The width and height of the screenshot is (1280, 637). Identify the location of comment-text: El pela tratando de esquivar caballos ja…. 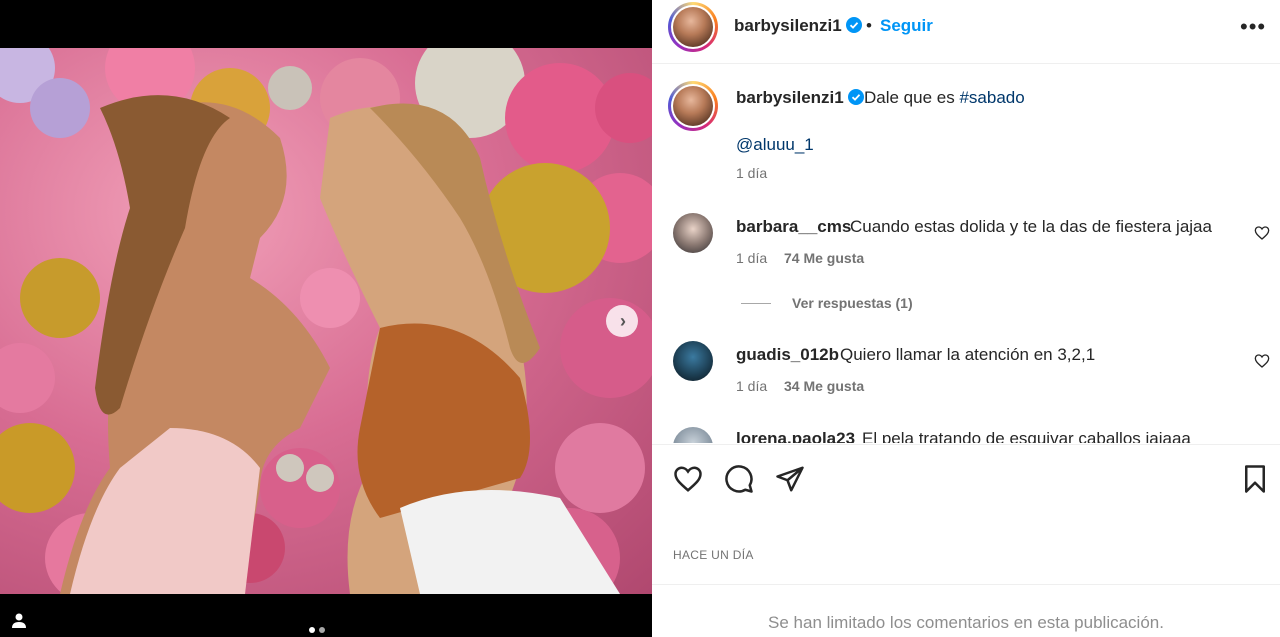
(1026, 436).